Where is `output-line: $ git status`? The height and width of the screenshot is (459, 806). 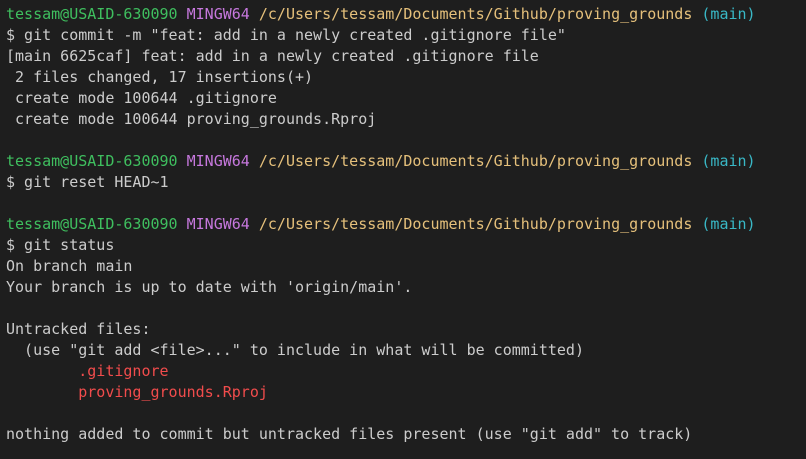 output-line: $ git status is located at coordinates (406, 245).